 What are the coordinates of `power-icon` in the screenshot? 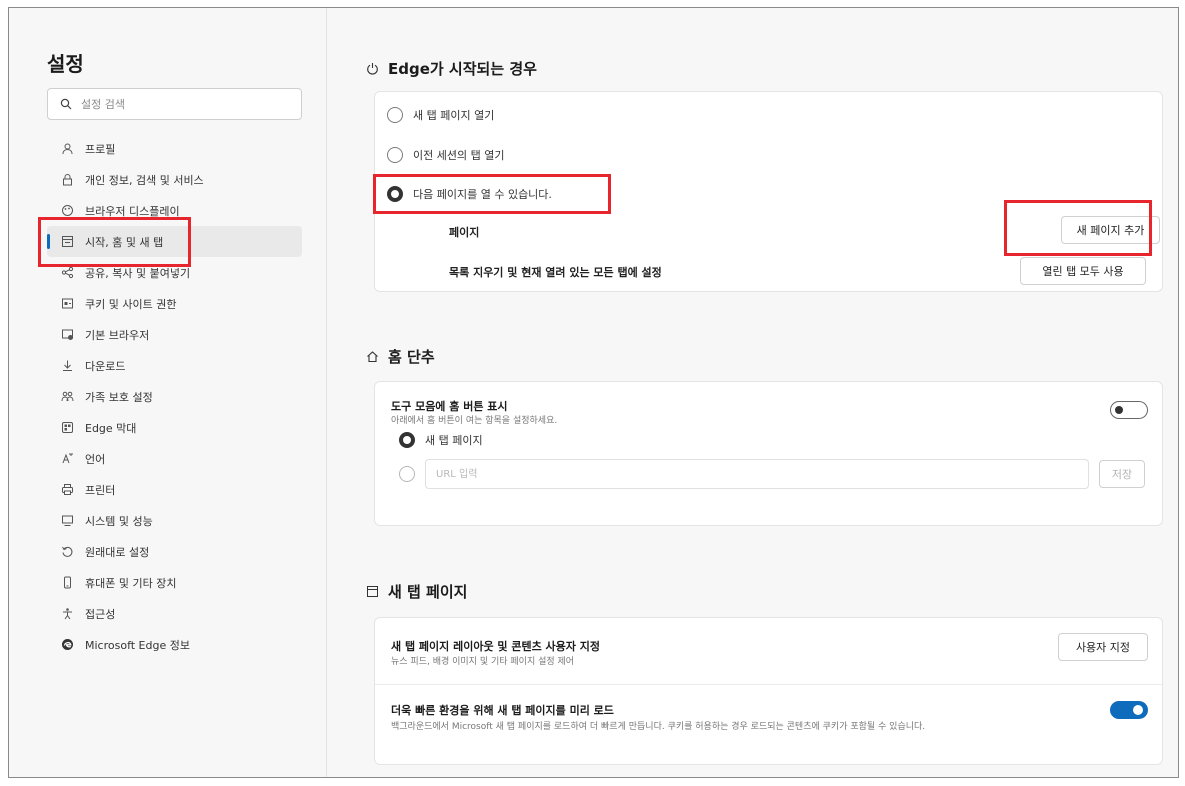 It's located at (372, 69).